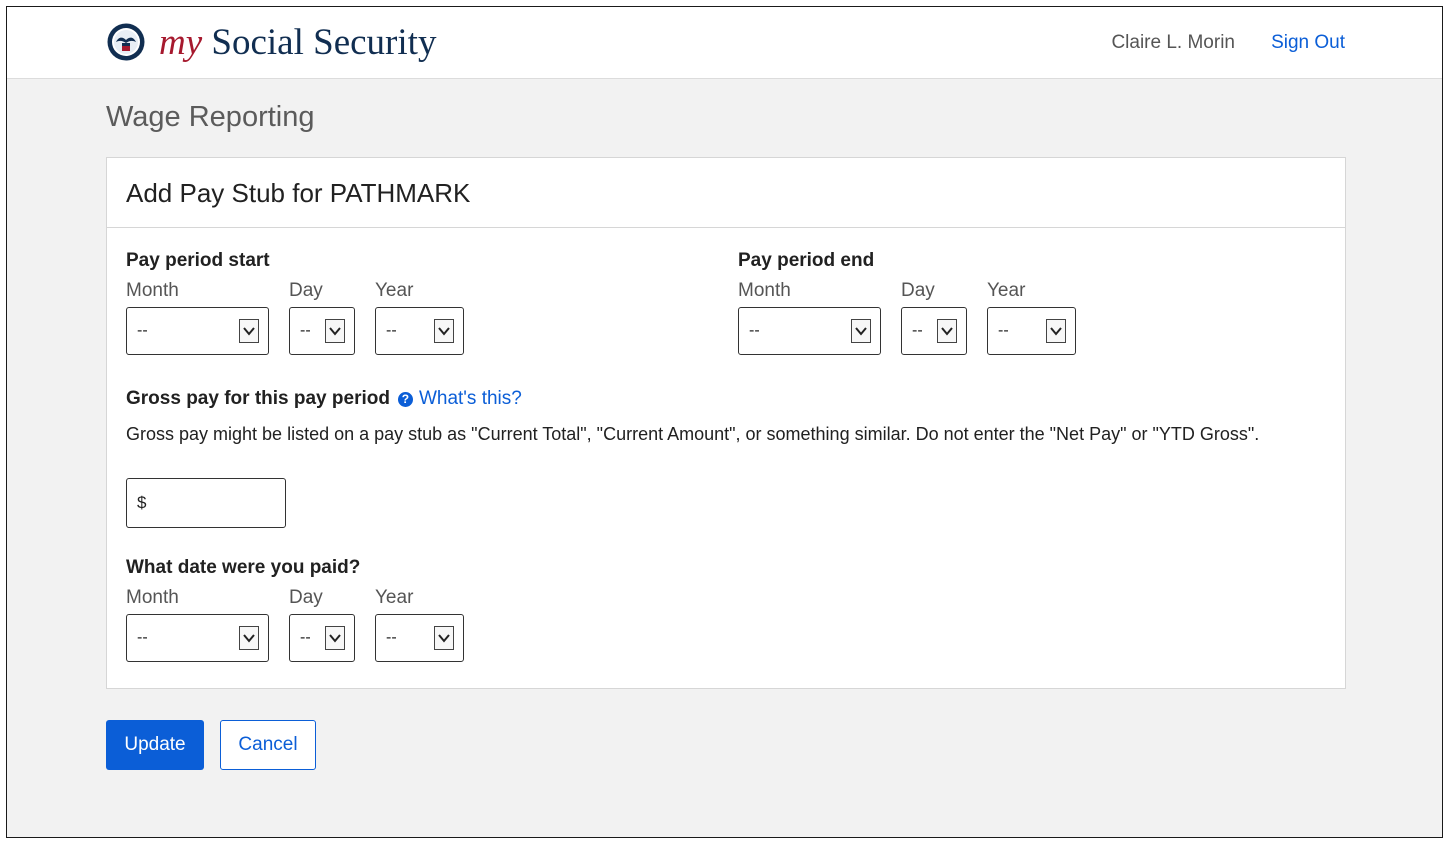 The image size is (1449, 841). I want to click on paid-date-year-label: Year, so click(394, 597).